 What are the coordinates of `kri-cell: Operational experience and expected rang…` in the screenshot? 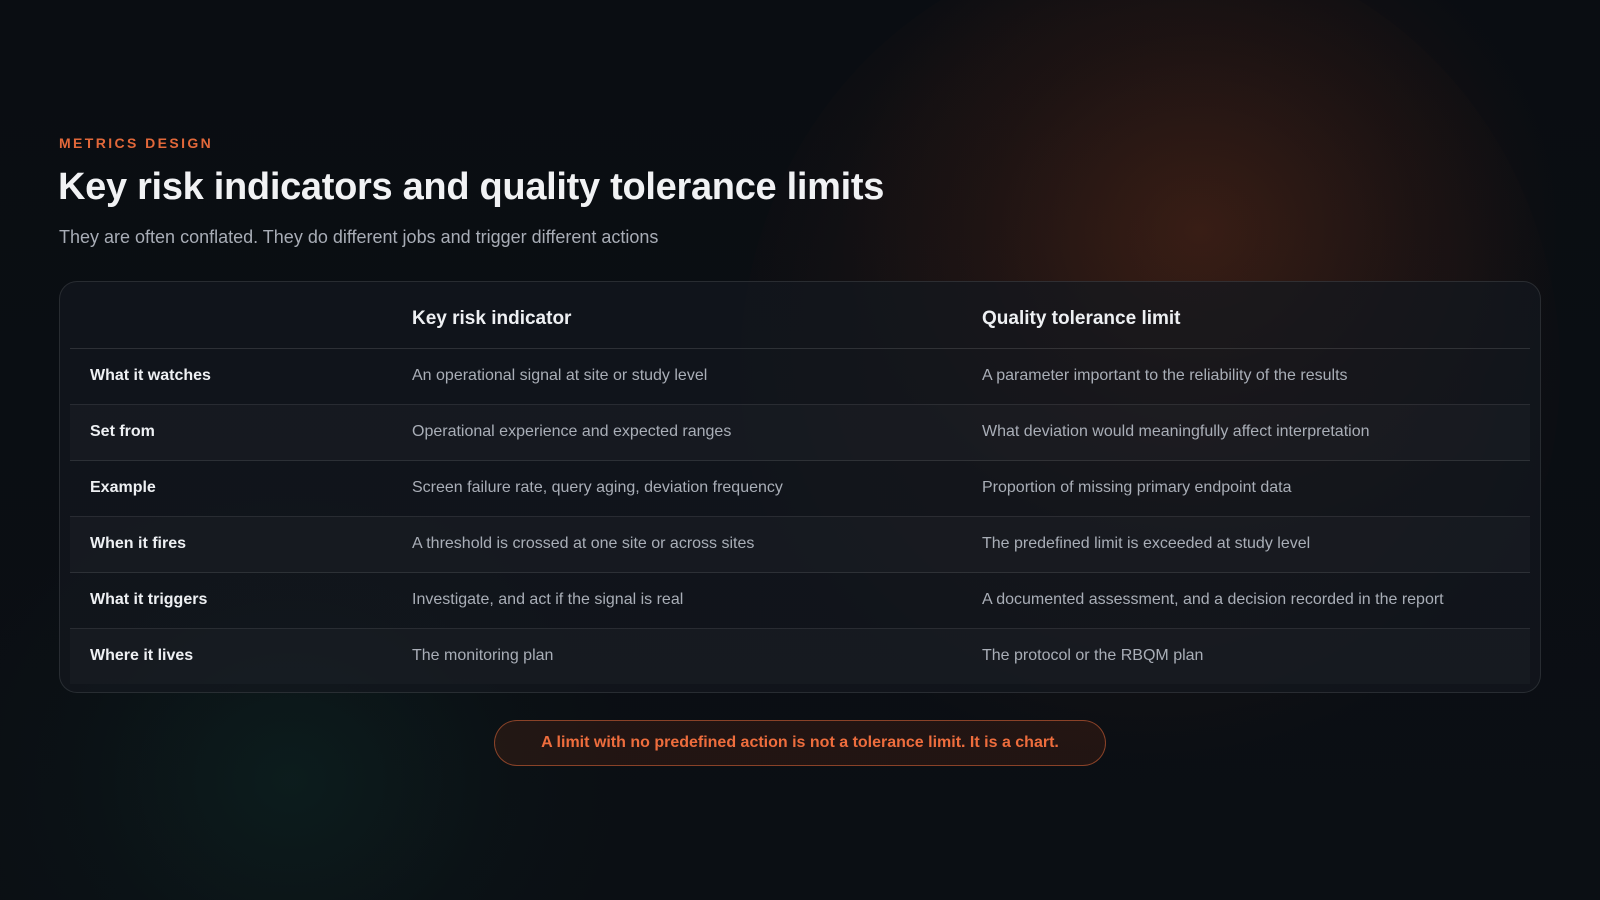 It's located at (572, 431).